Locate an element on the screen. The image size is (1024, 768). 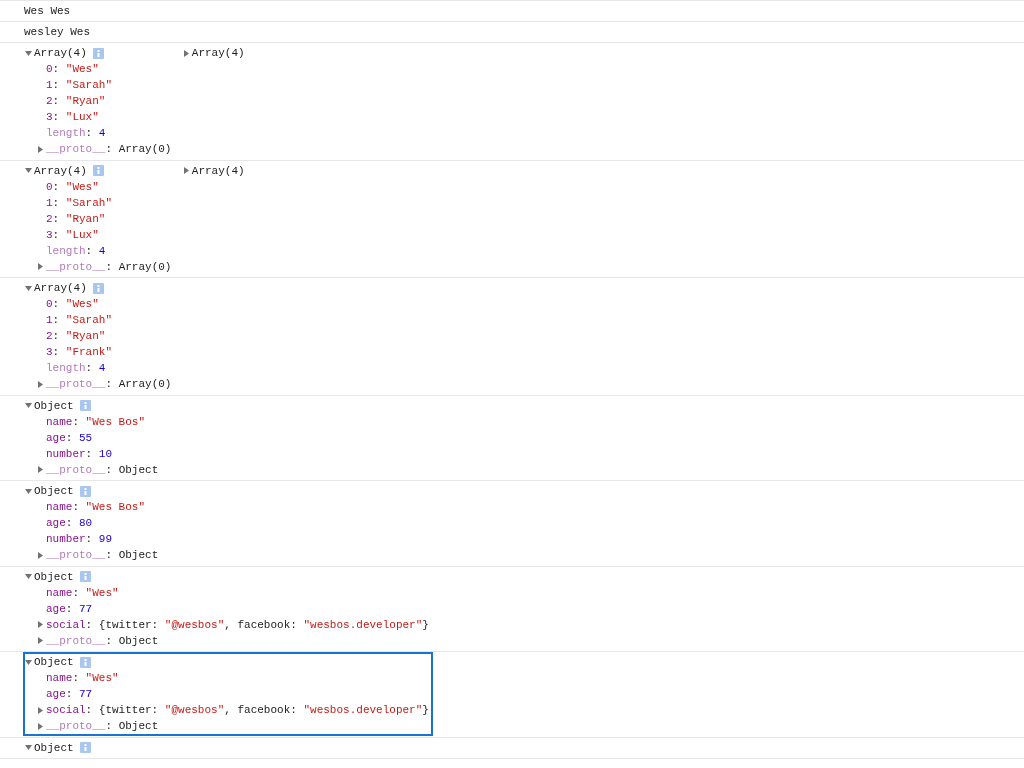
property-line: number: 10 is located at coordinates (79, 454).